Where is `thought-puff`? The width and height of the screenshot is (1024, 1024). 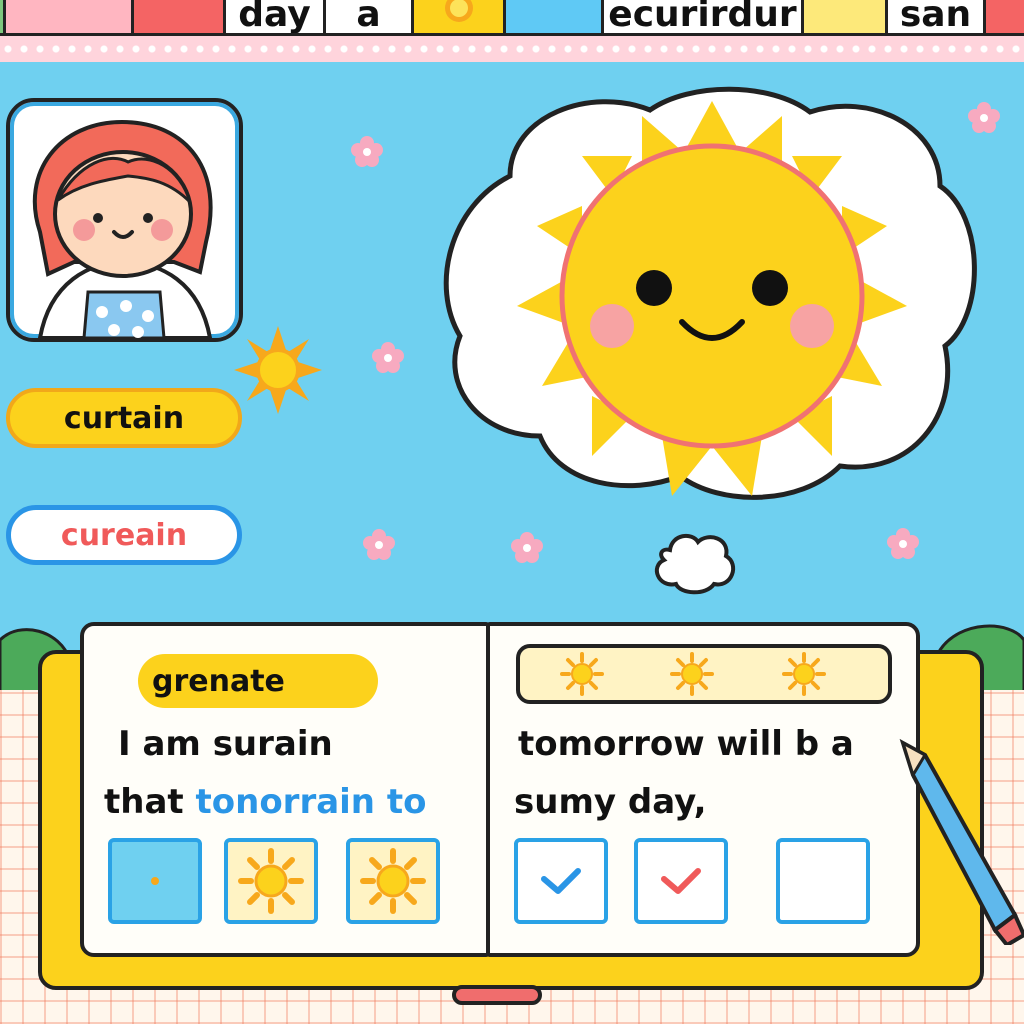 thought-puff is located at coordinates (695, 564).